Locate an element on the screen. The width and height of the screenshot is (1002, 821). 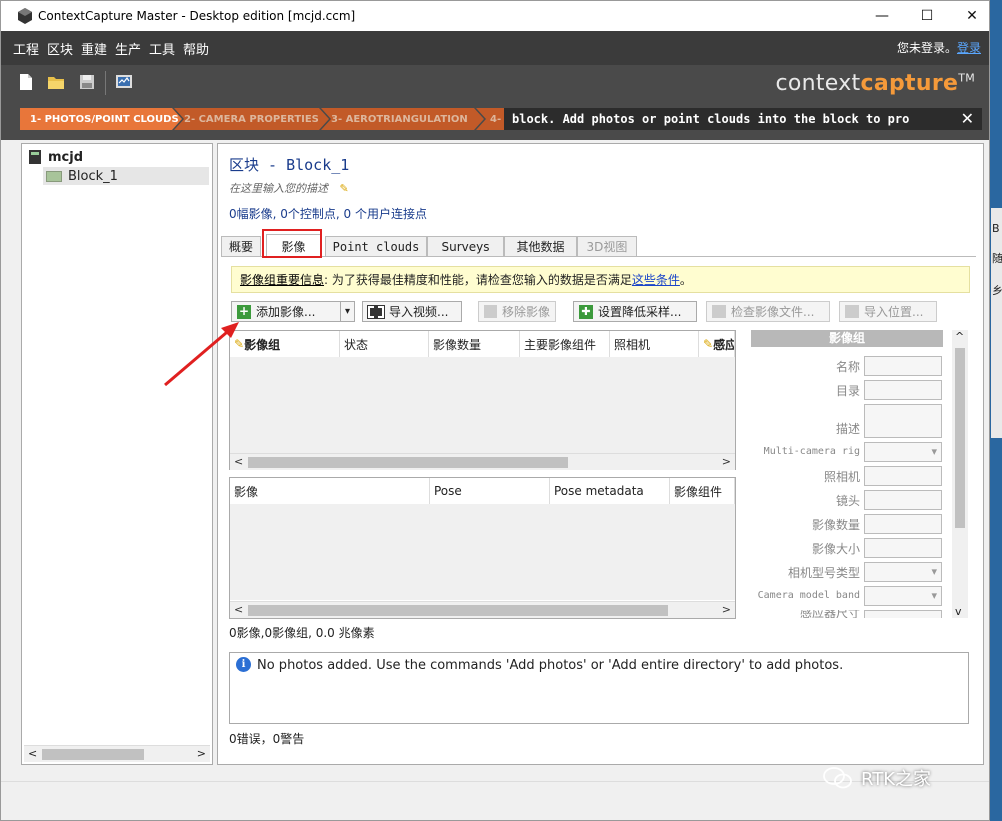
property-camera-model-type-field is located at coordinates (903, 572).